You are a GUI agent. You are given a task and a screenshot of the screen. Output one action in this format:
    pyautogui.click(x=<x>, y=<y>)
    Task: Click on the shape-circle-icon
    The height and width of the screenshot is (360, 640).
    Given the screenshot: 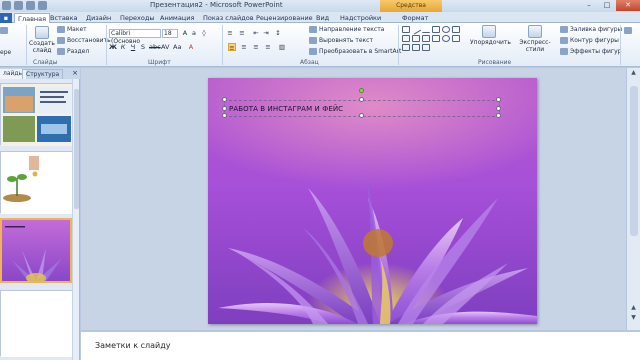 What is the action you would take?
    pyautogui.click(x=446, y=38)
    